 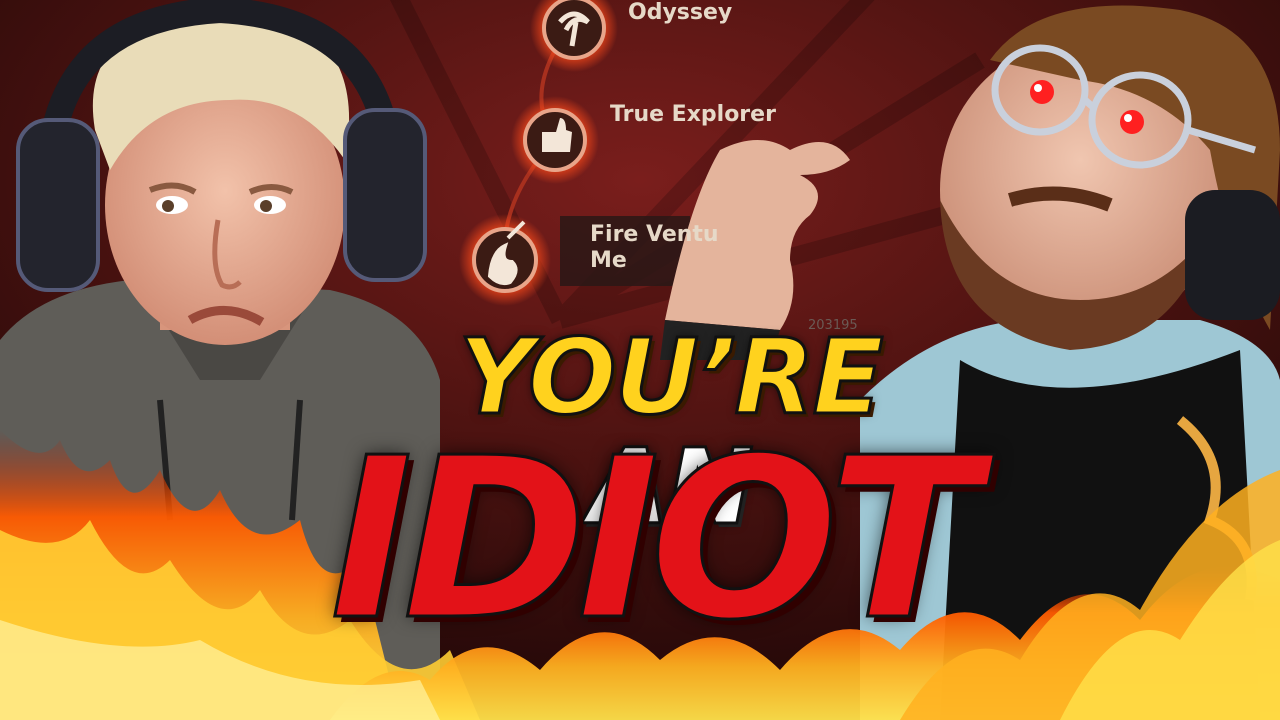 I want to click on achievement-label-3: Fire Ventu Me, so click(x=654, y=247).